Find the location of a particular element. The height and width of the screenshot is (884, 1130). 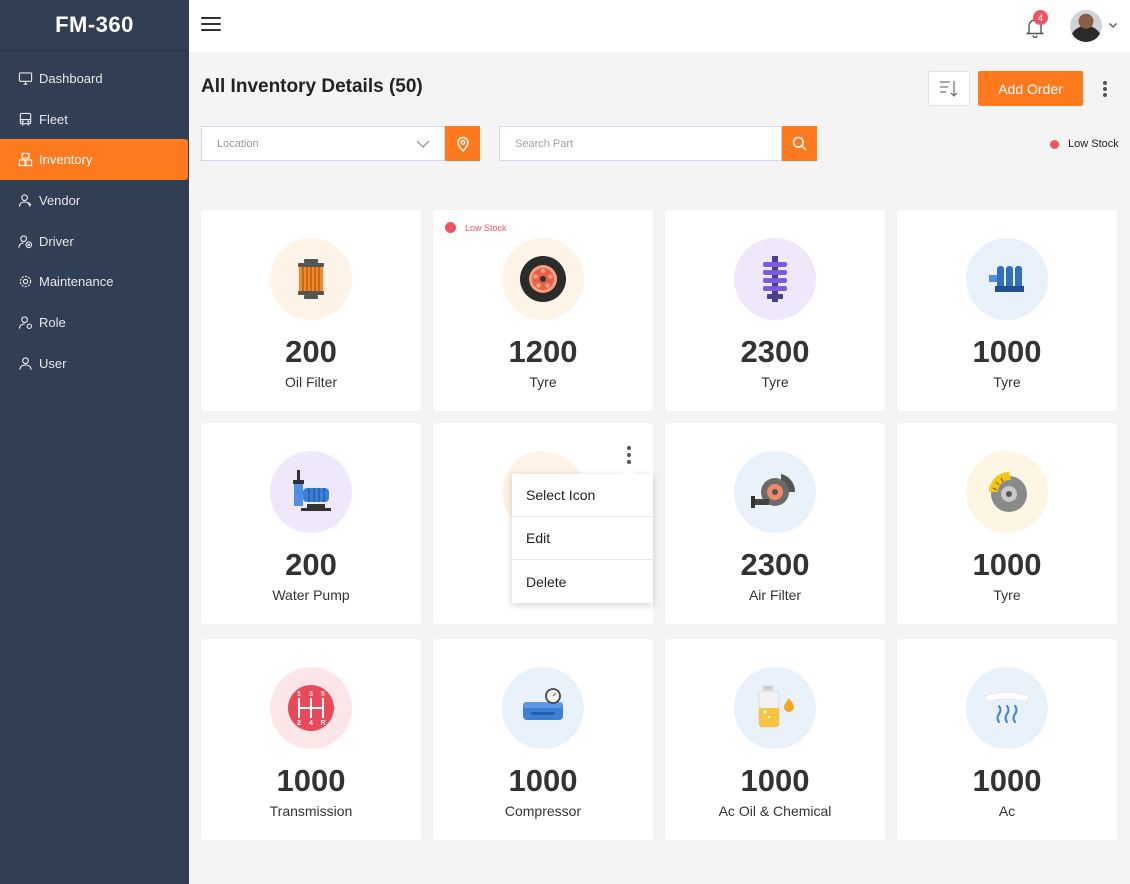

compressor-icon is located at coordinates (543, 708).